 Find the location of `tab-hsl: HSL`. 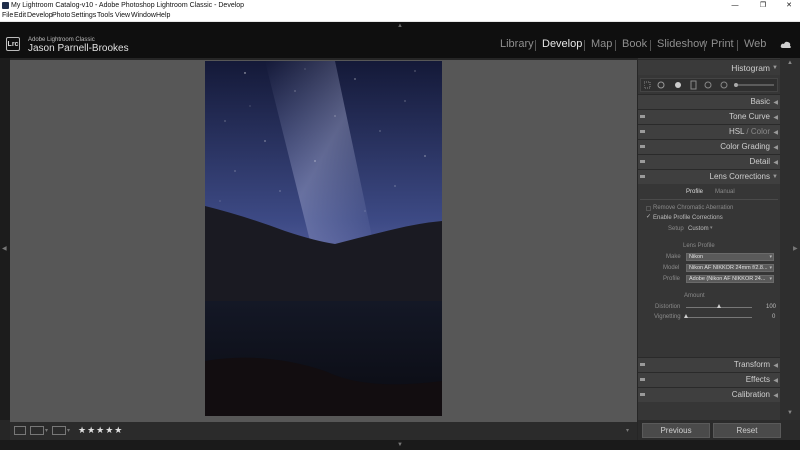

tab-hsl: HSL is located at coordinates (736, 131).